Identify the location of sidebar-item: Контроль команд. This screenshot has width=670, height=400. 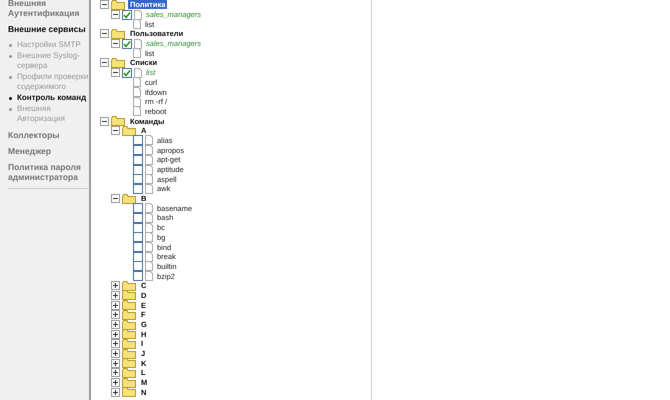
(48, 98).